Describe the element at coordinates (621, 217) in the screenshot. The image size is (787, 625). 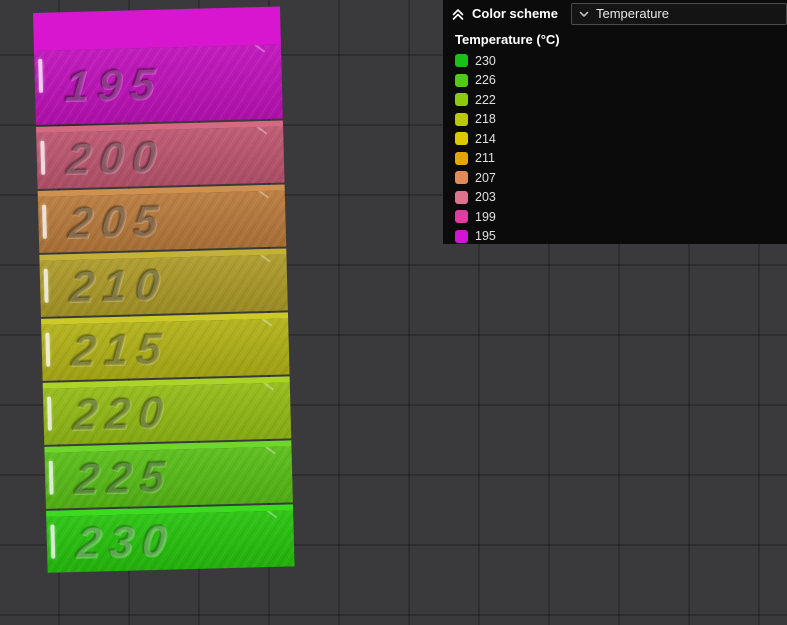
I see `legend-item: 199` at that location.